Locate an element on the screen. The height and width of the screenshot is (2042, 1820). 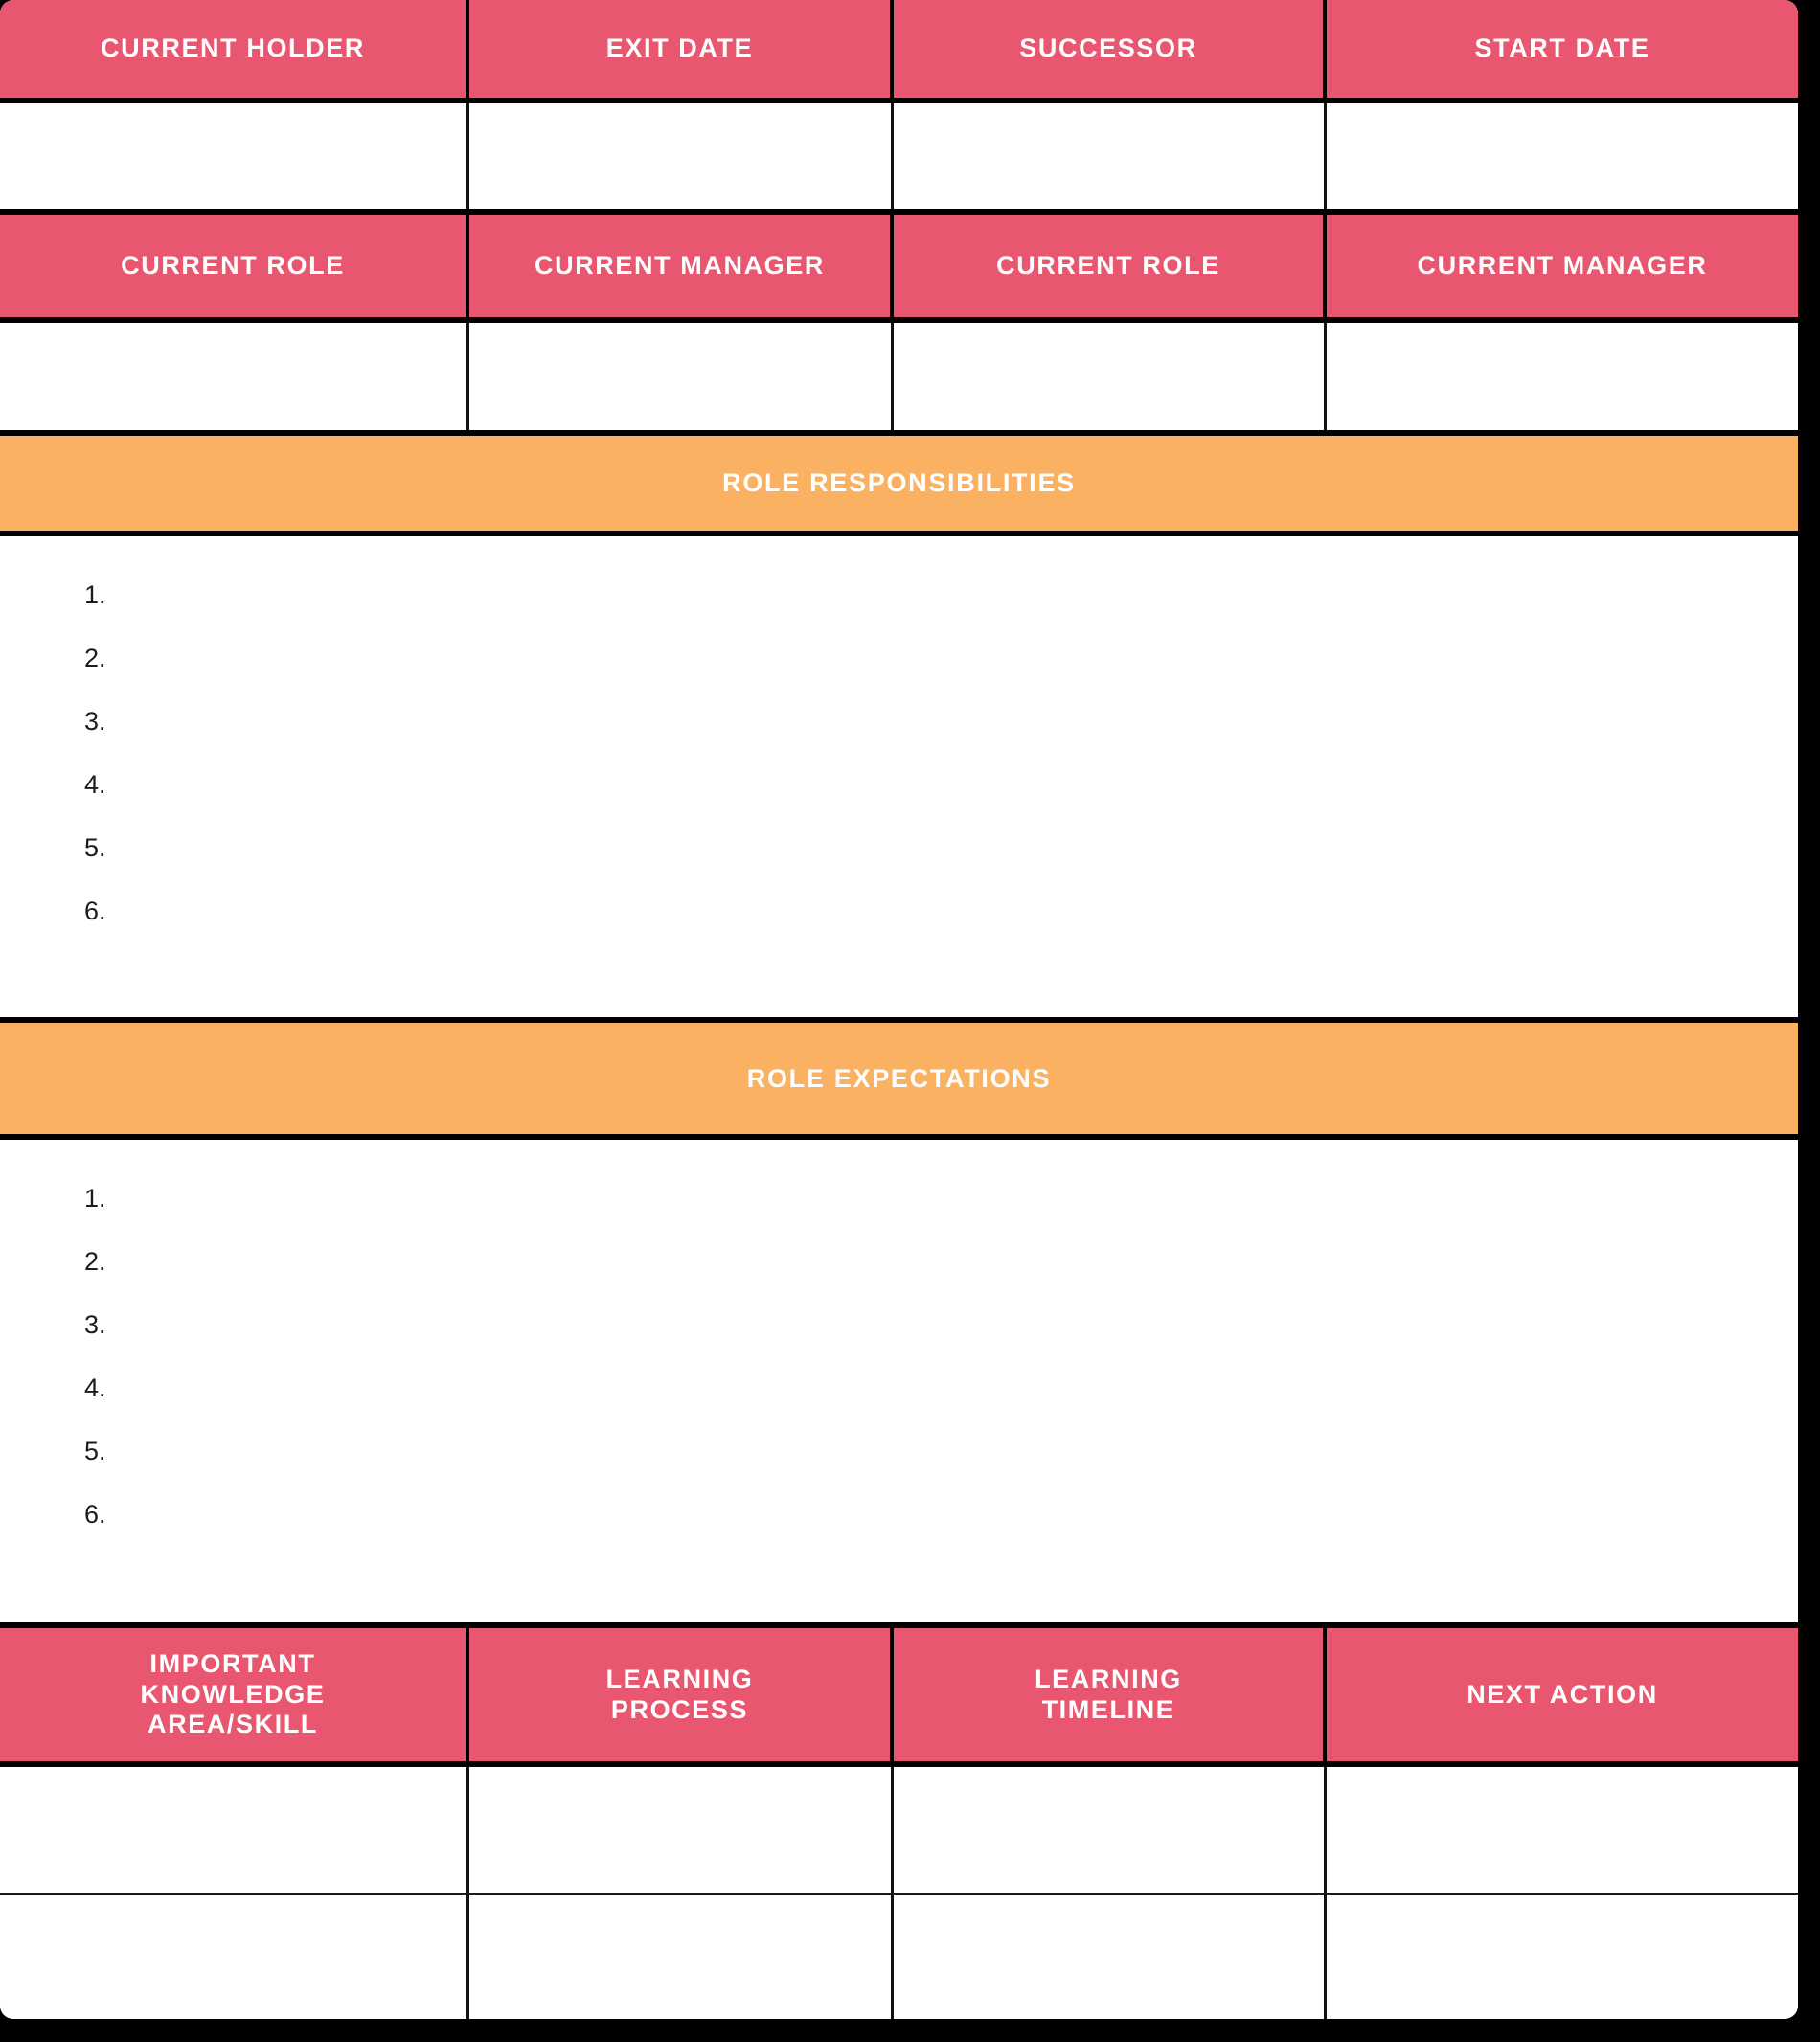
input-cell-exit-date is located at coordinates (681, 156).